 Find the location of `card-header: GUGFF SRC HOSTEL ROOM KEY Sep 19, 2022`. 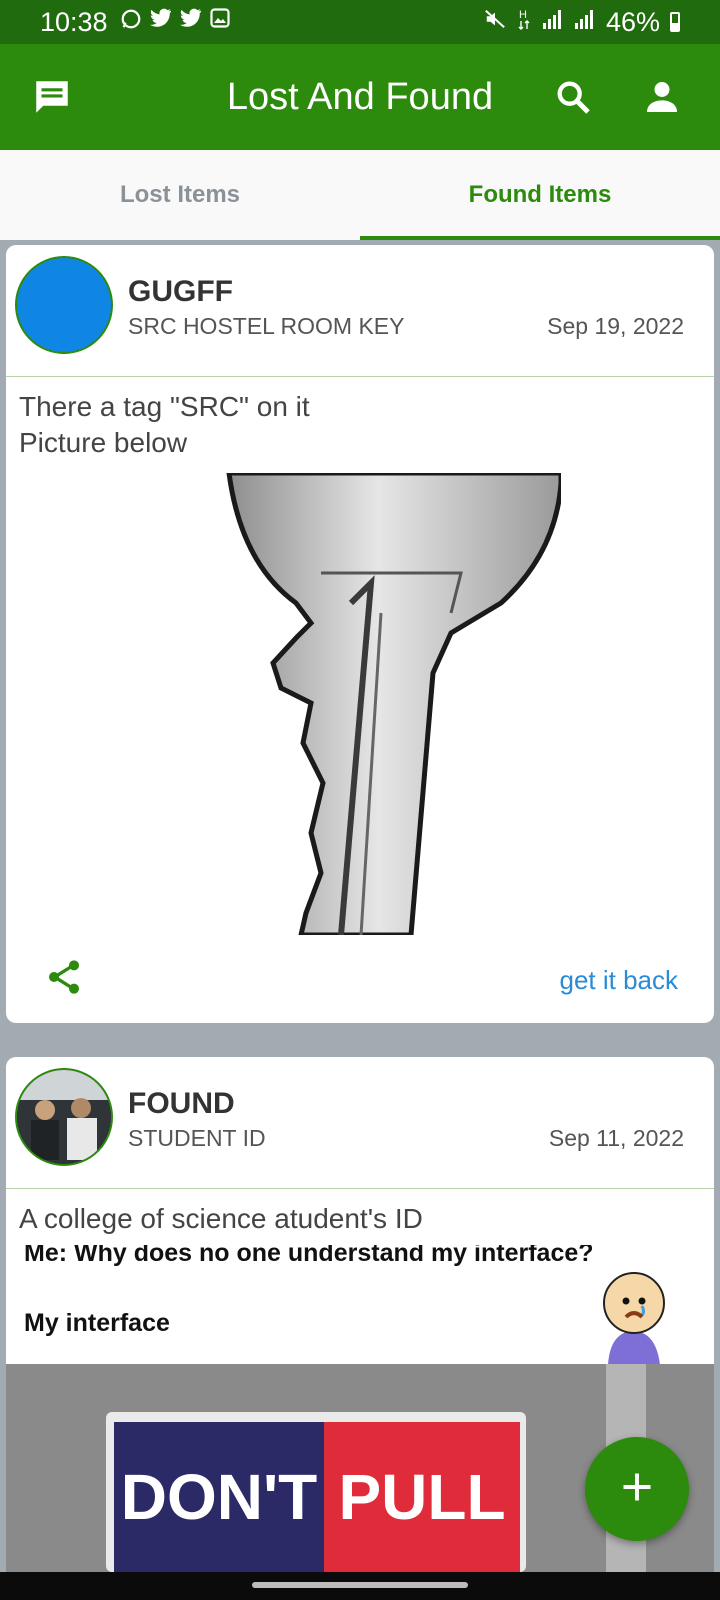

card-header: GUGFF SRC HOSTEL ROOM KEY Sep 19, 2022 is located at coordinates (360, 311).